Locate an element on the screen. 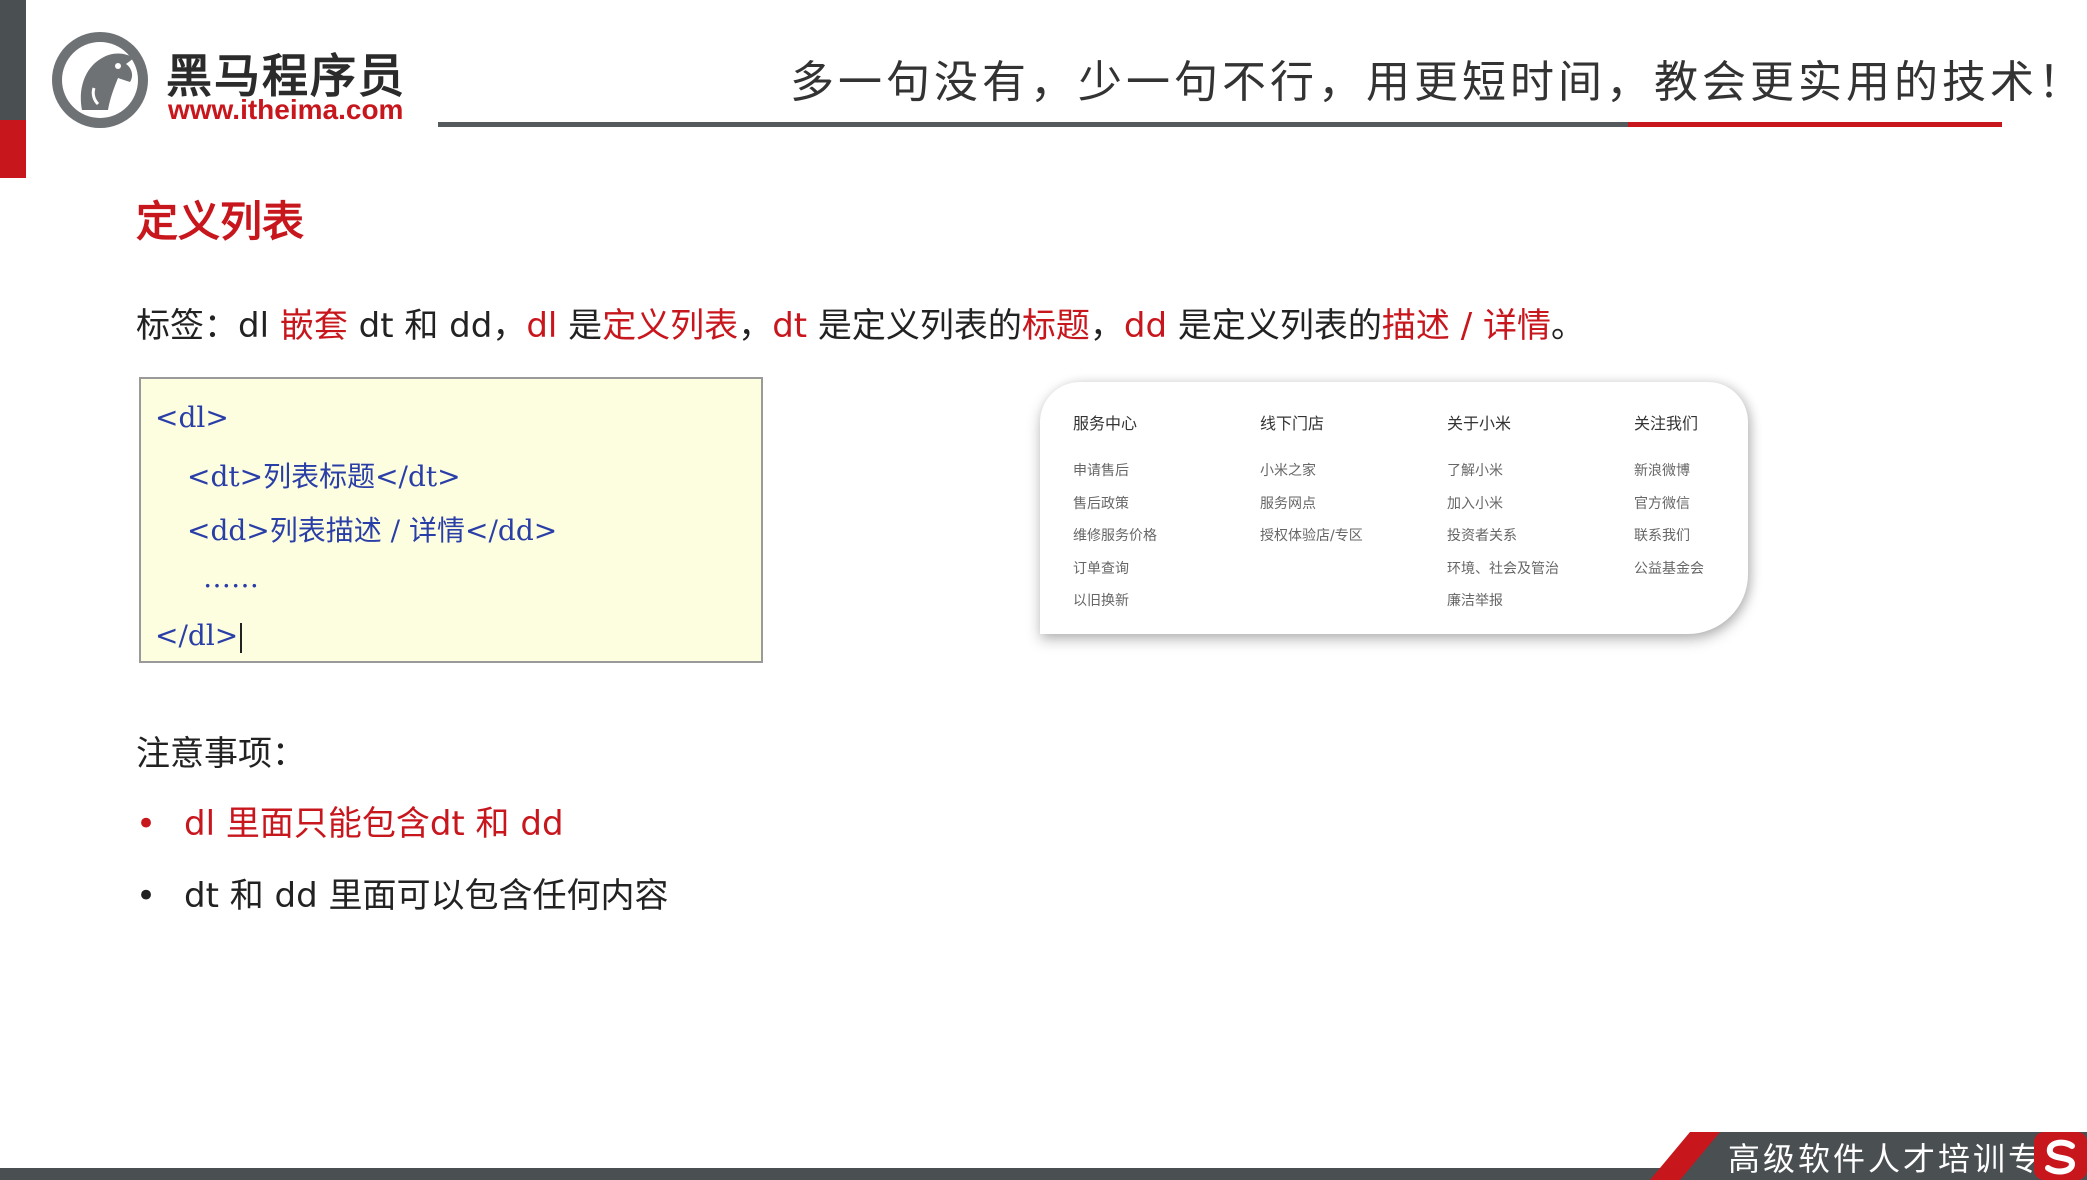 This screenshot has height=1180, width=2087. note-item: • dl 里面只能包含dt 和 dd is located at coordinates (350, 820).